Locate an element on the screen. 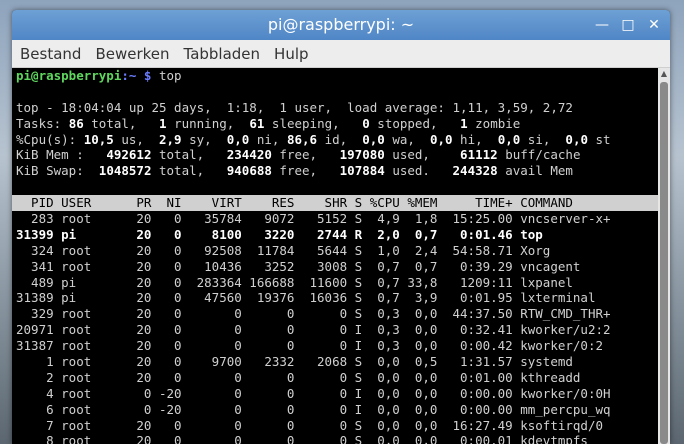 This screenshot has width=684, height=444. window-title: pi@raspberrypi: ~ is located at coordinates (341, 24).